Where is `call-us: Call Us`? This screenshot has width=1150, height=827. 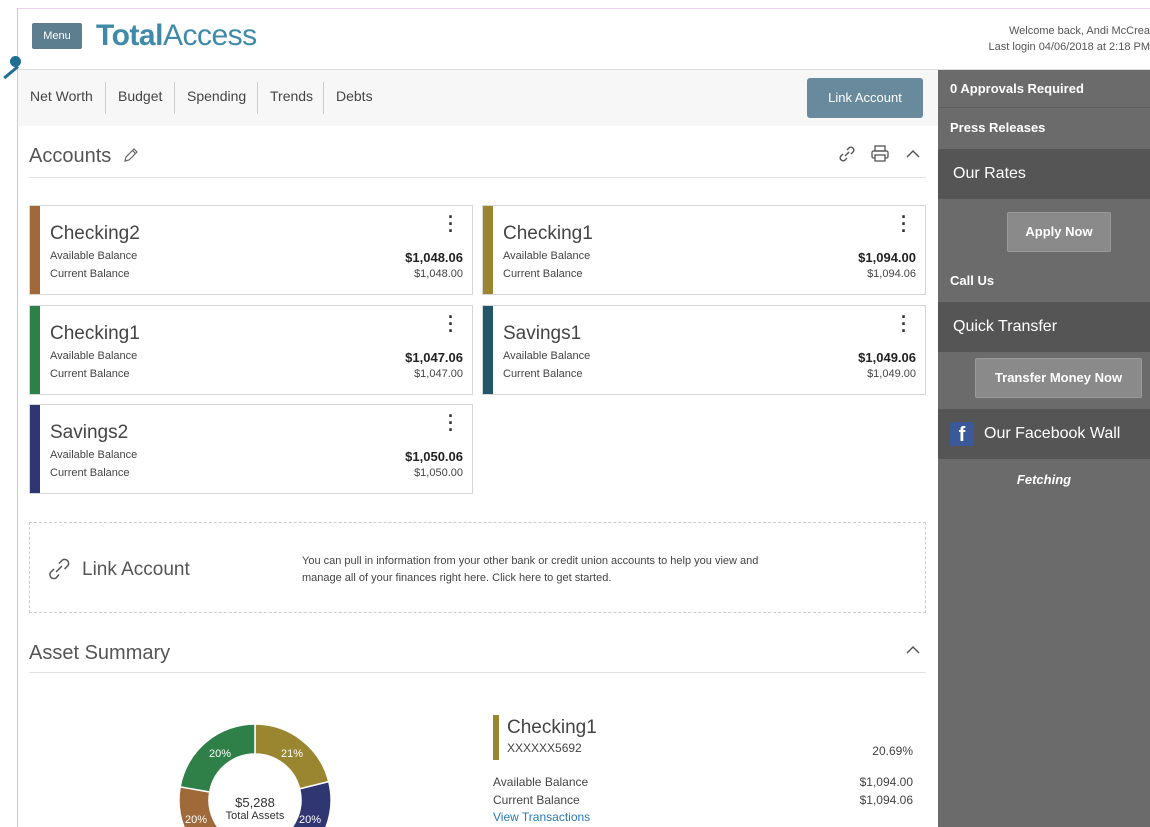 call-us: Call Us is located at coordinates (1044, 282).